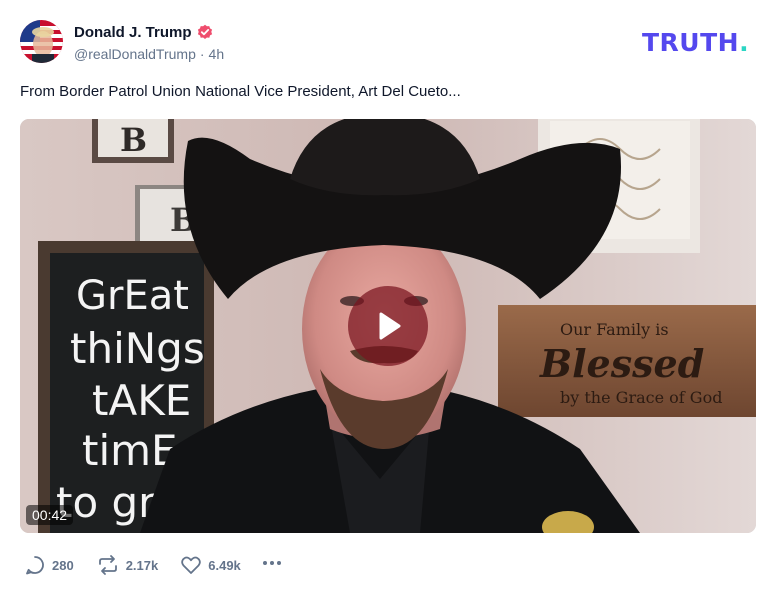 This screenshot has height=595, width=777. I want to click on like-button: 6.49k, so click(210, 565).